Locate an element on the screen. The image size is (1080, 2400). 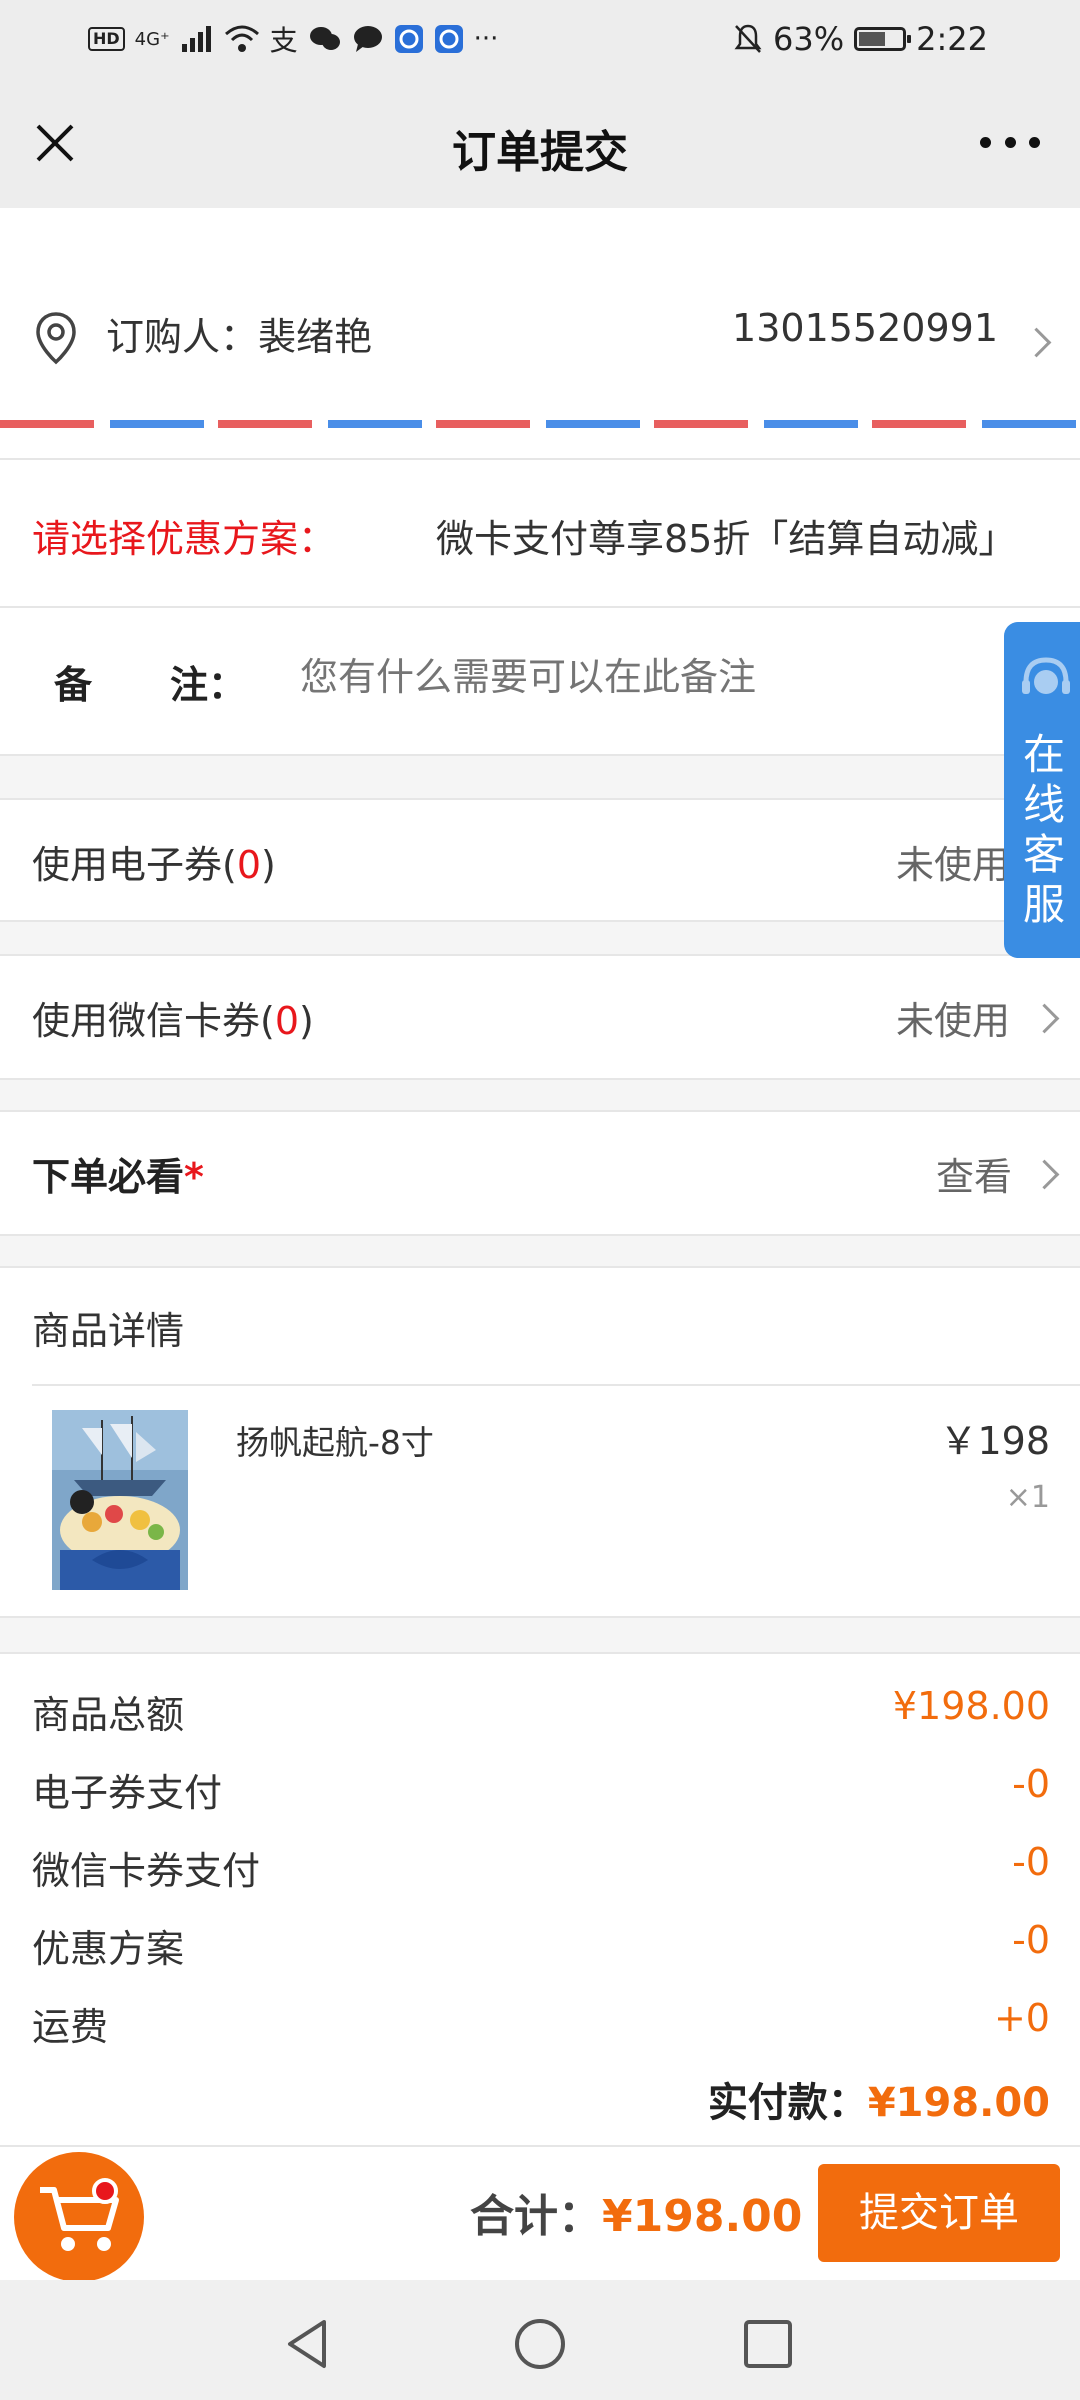
summary-value-1: -0 is located at coordinates (1031, 1784).